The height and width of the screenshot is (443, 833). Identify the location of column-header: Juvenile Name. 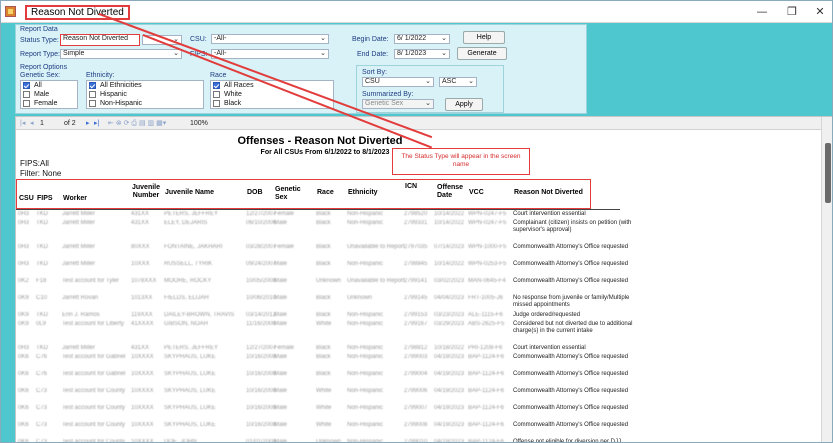
(190, 192).